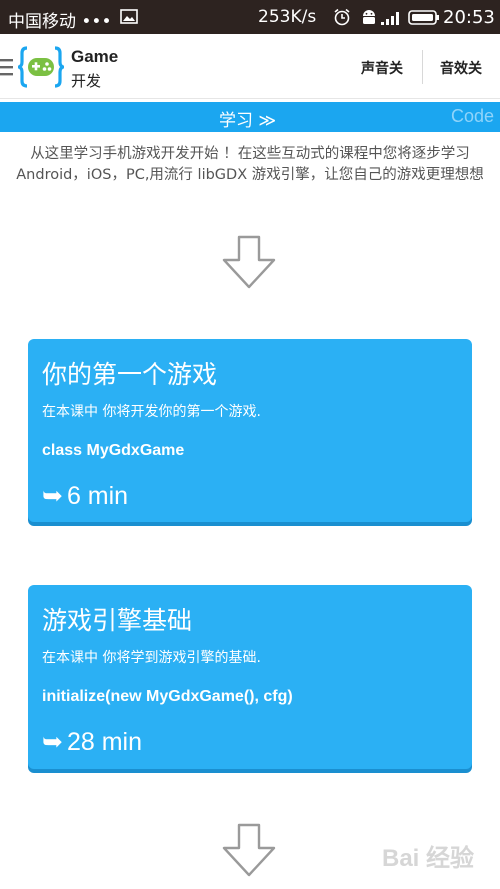 The width and height of the screenshot is (500, 889). What do you see at coordinates (104, 742) in the screenshot?
I see `lesson-duration-value: 28 min` at bounding box center [104, 742].